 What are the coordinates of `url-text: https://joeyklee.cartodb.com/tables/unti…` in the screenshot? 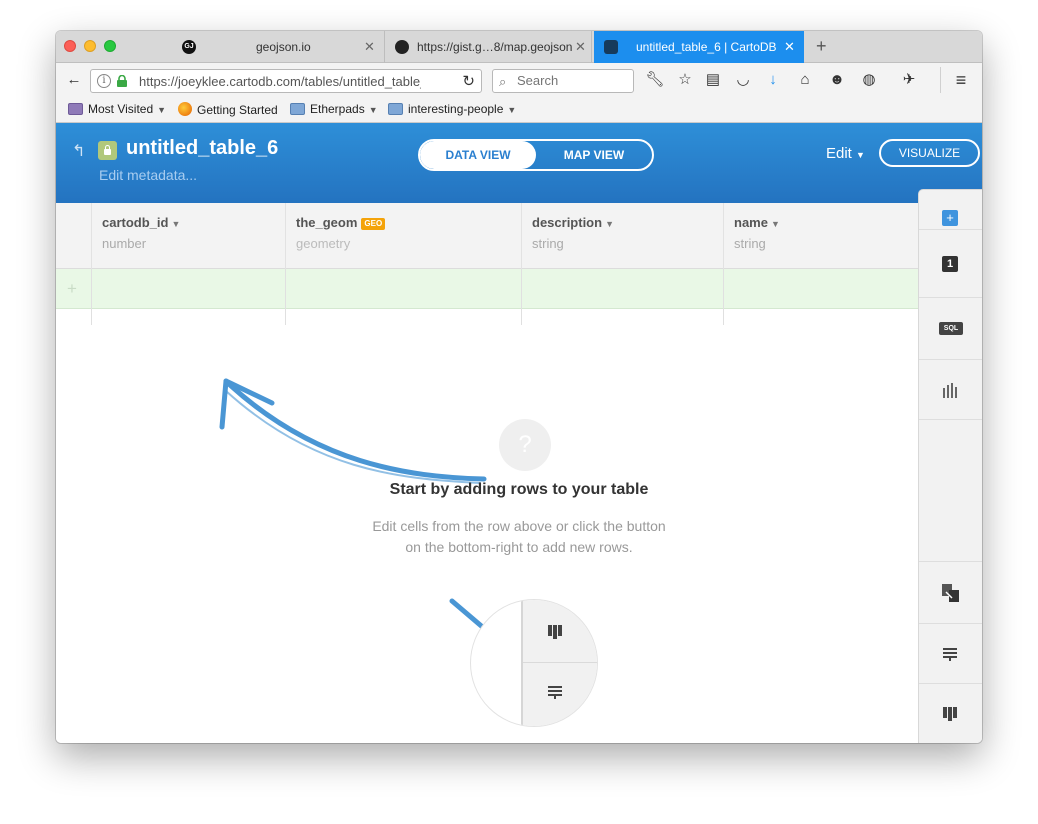 It's located at (280, 81).